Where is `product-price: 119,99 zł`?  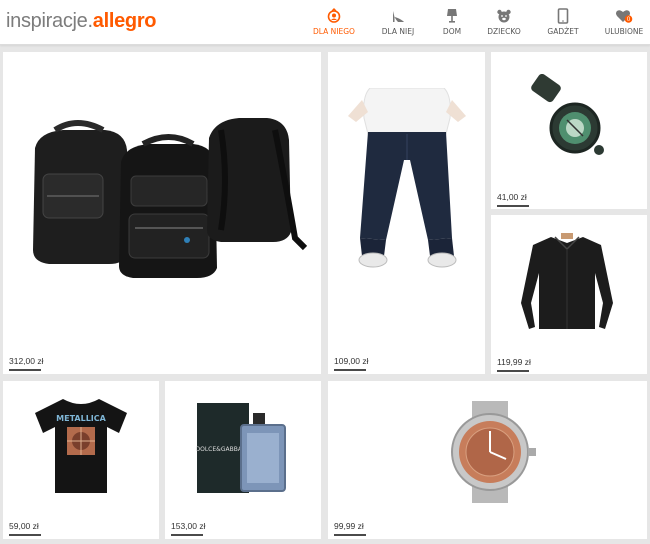 product-price: 119,99 zł is located at coordinates (514, 362).